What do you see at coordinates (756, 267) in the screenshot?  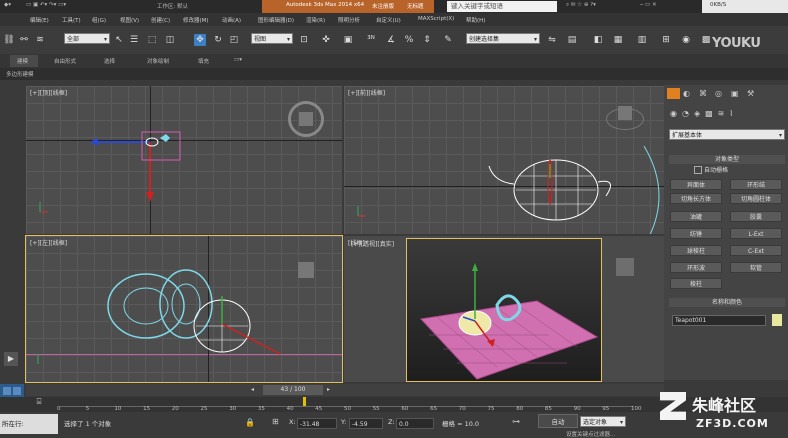 I see `btn-hose: 软管` at bounding box center [756, 267].